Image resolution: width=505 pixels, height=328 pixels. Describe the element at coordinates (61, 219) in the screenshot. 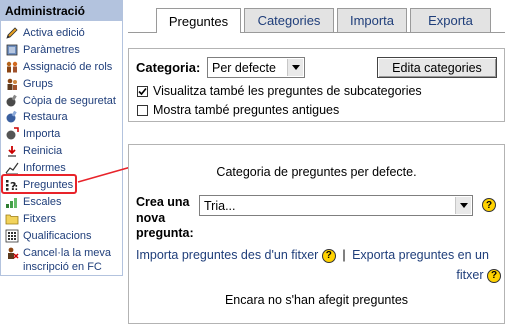

I see `sidebar-item-fitxers: Fitxers` at that location.